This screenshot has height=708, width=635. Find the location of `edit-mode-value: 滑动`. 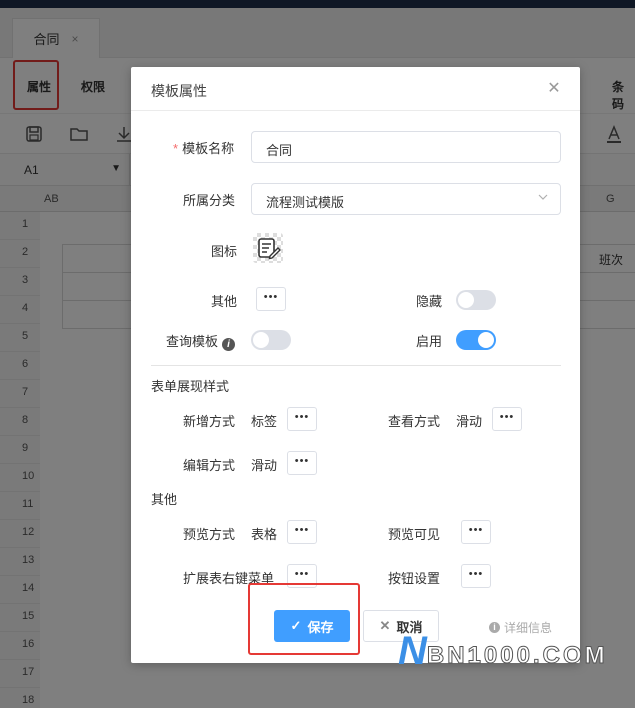

edit-mode-value: 滑动 is located at coordinates (264, 465).